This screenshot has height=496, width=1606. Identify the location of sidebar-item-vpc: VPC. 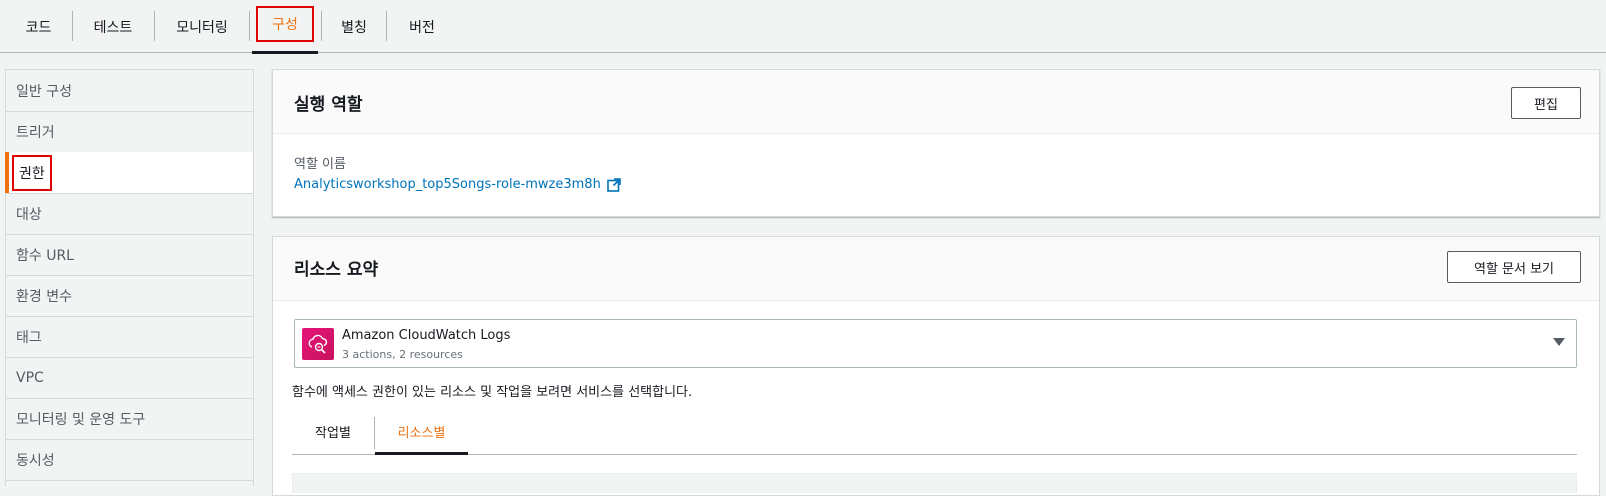
(129, 378).